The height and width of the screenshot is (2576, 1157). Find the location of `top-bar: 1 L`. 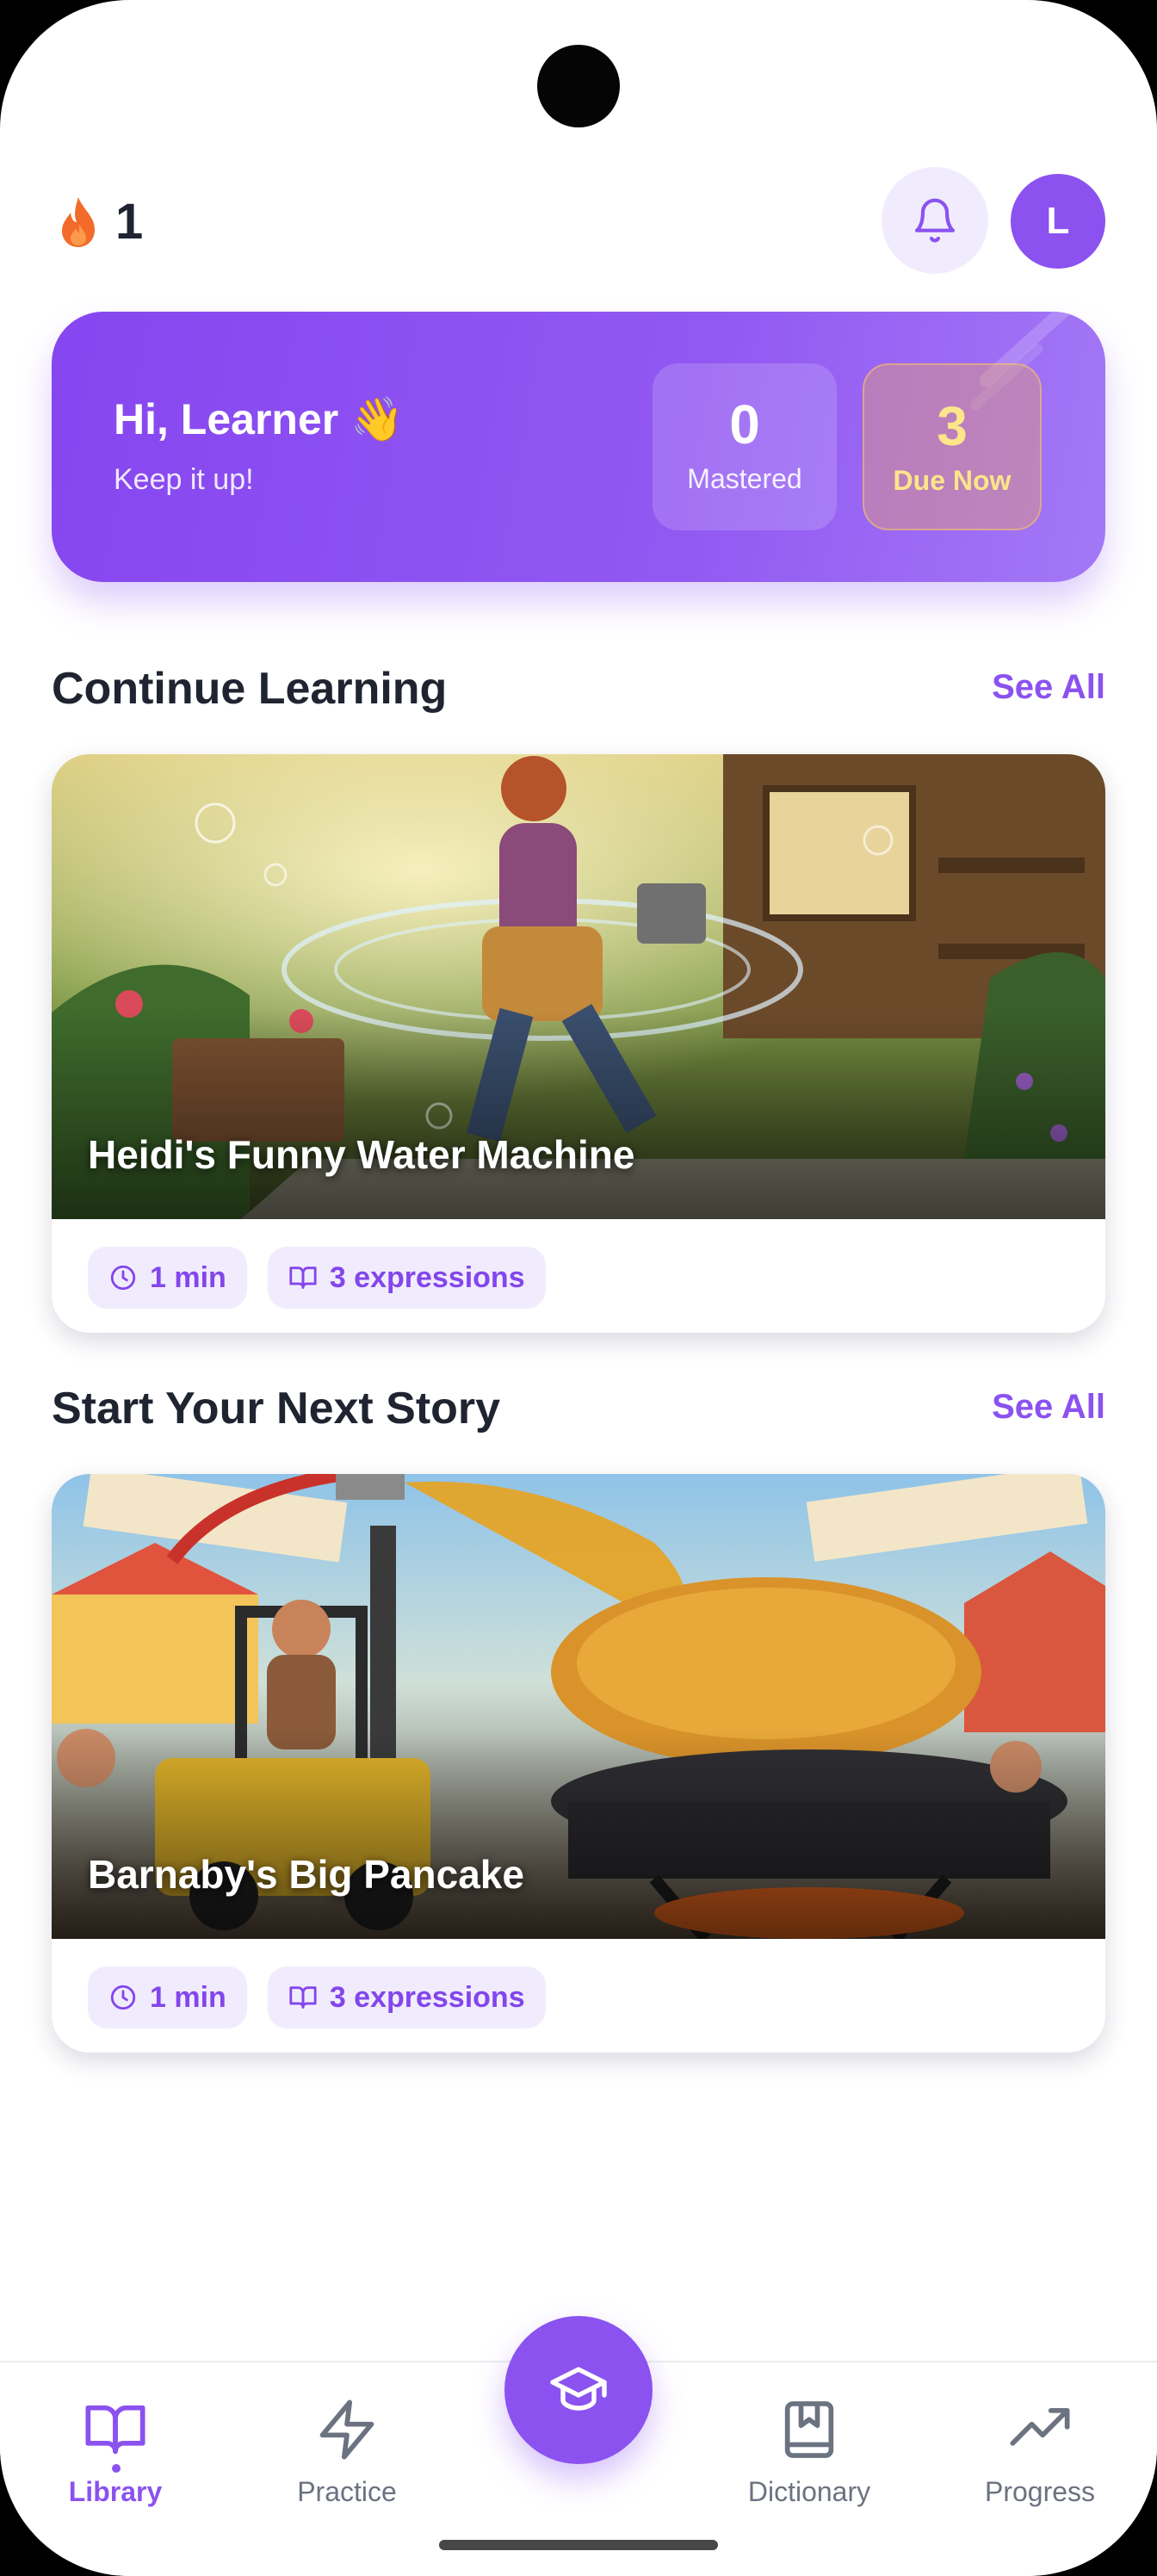

top-bar: 1 L is located at coordinates (579, 221).